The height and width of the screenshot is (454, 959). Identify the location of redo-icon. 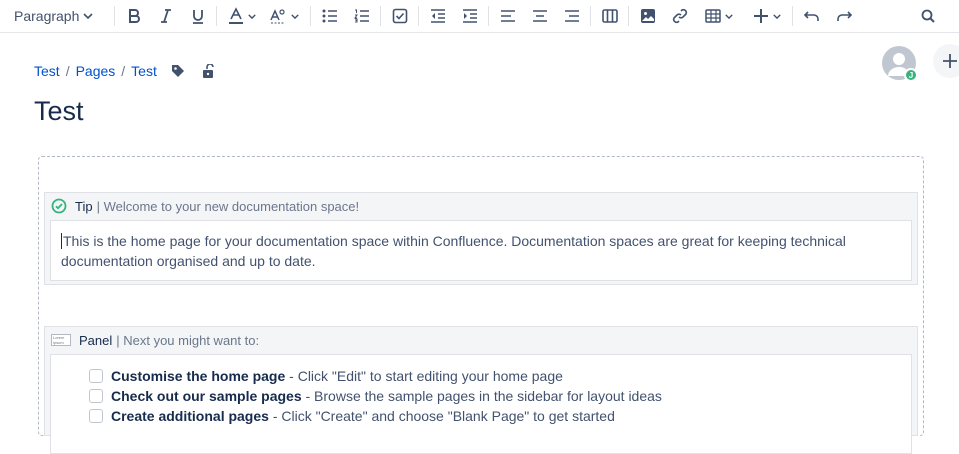
(844, 16).